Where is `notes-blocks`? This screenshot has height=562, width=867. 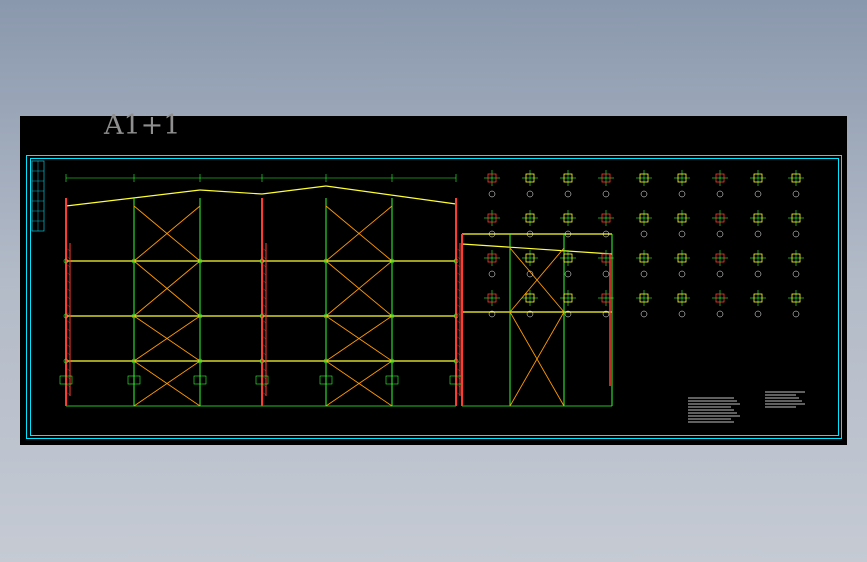
notes-blocks is located at coordinates (746, 407).